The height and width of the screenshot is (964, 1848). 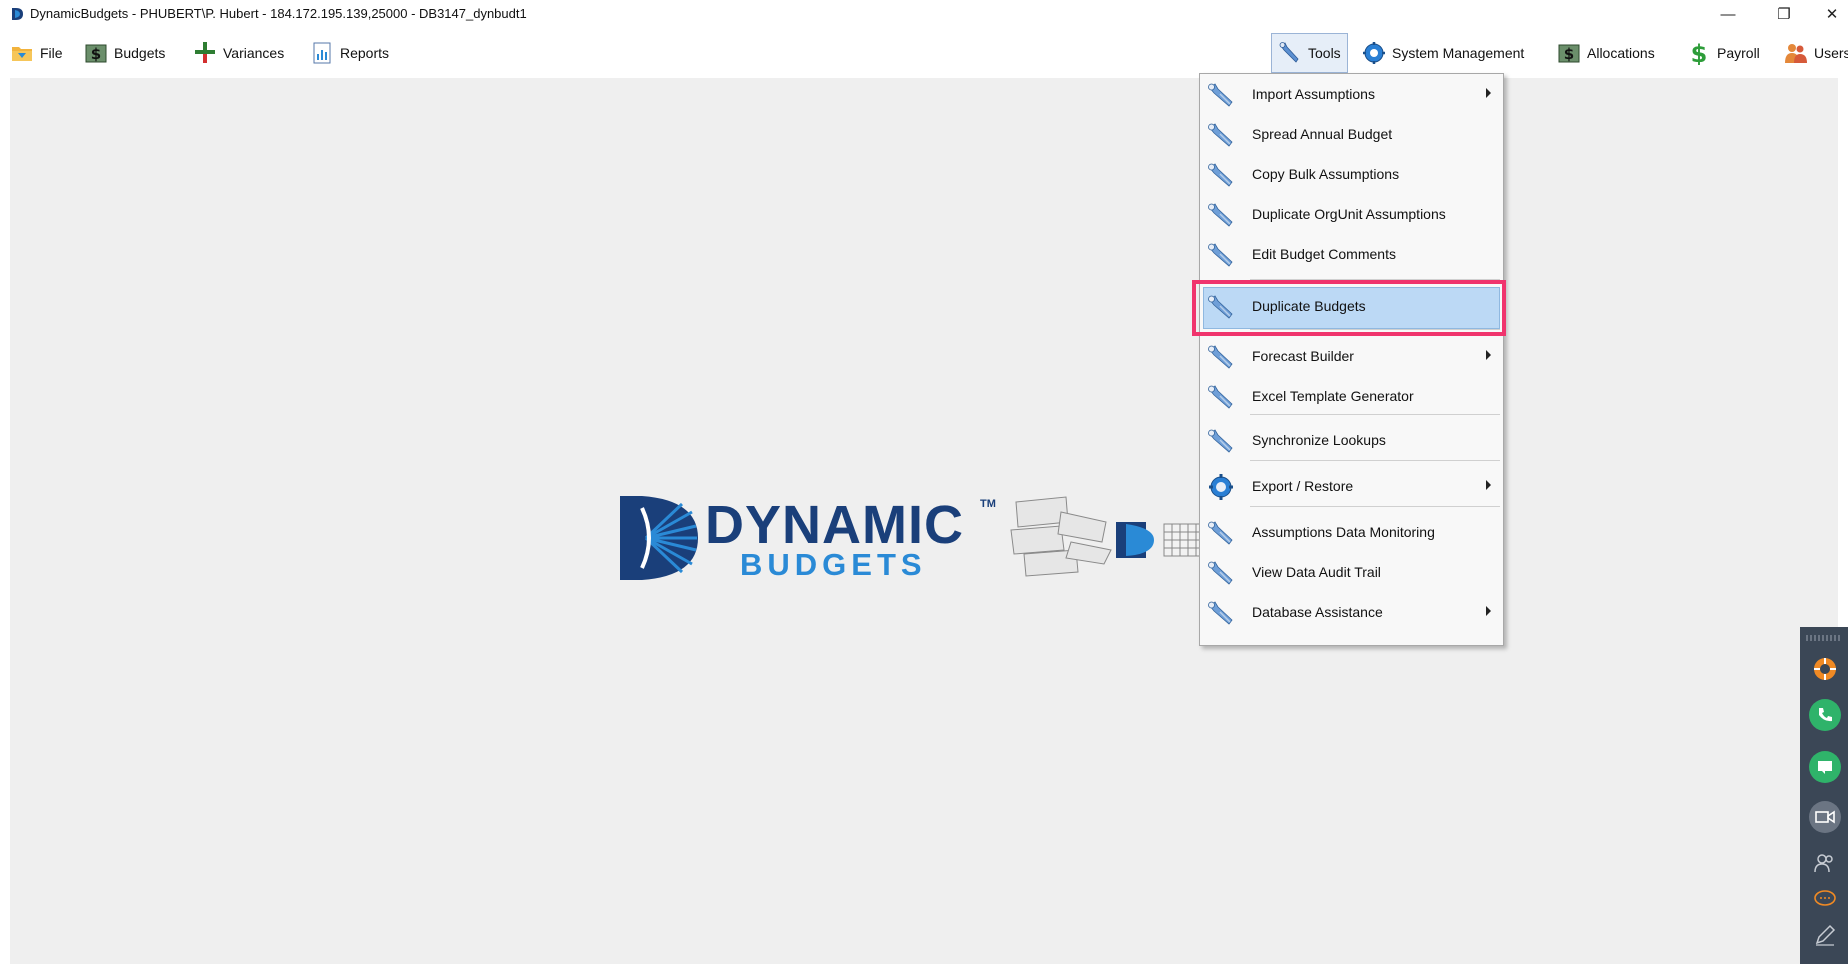 What do you see at coordinates (1738, 53) in the screenshot?
I see `menu-payroll-label: Payroll` at bounding box center [1738, 53].